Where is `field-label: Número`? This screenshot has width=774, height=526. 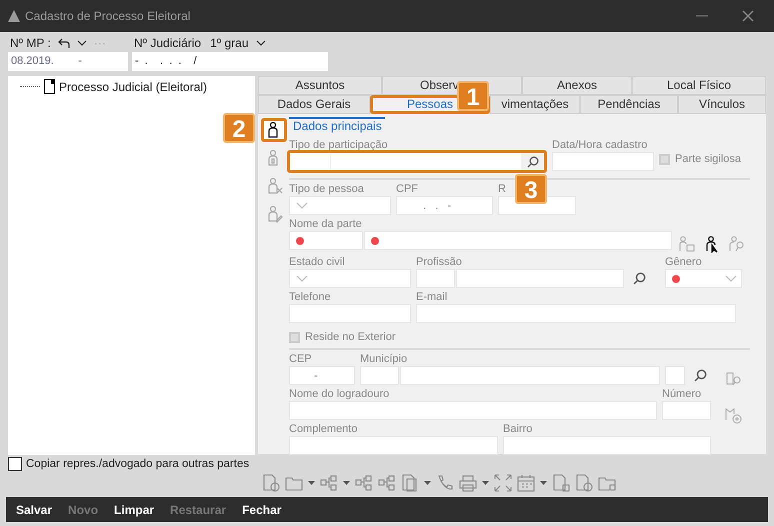
field-label: Número is located at coordinates (682, 394).